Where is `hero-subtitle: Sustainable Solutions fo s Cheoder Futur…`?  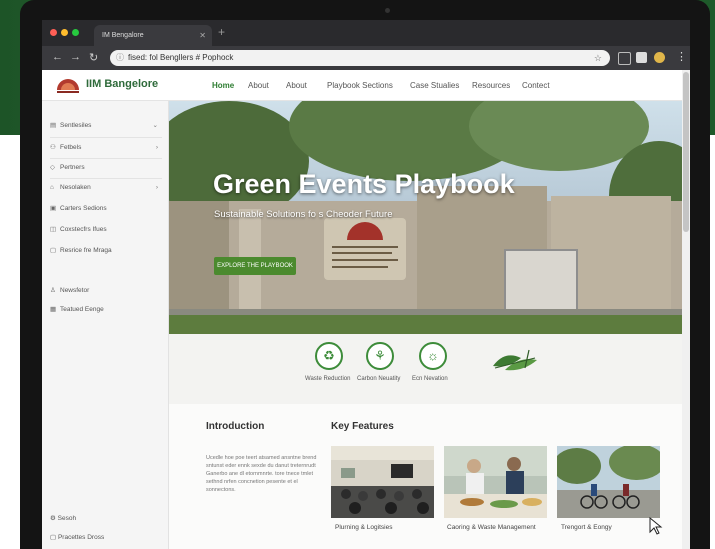 hero-subtitle: Sustainable Solutions fo s Cheoder Futur… is located at coordinates (303, 214).